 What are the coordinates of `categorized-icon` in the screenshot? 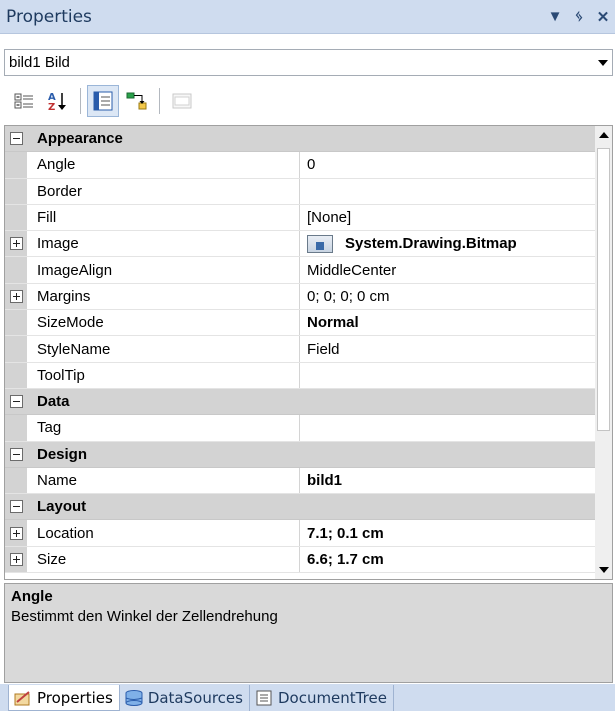 It's located at (24, 101).